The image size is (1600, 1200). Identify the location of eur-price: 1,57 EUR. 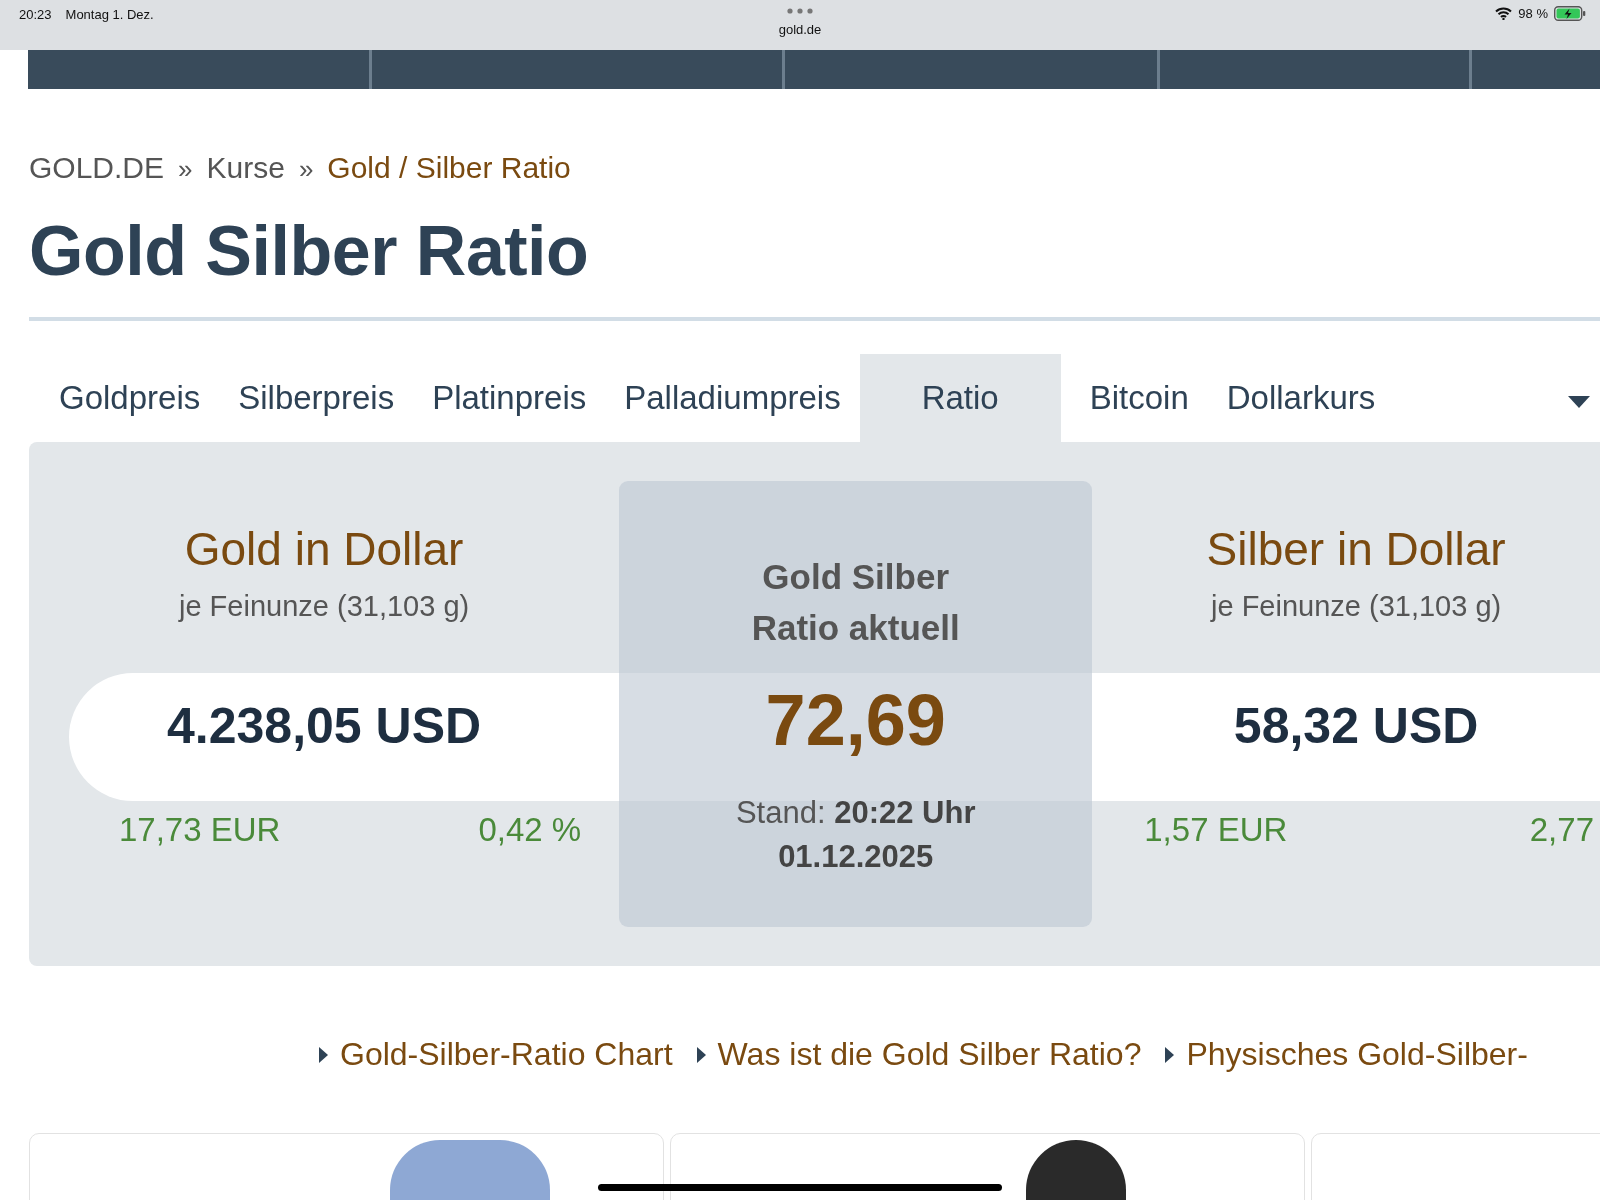
(1216, 830).